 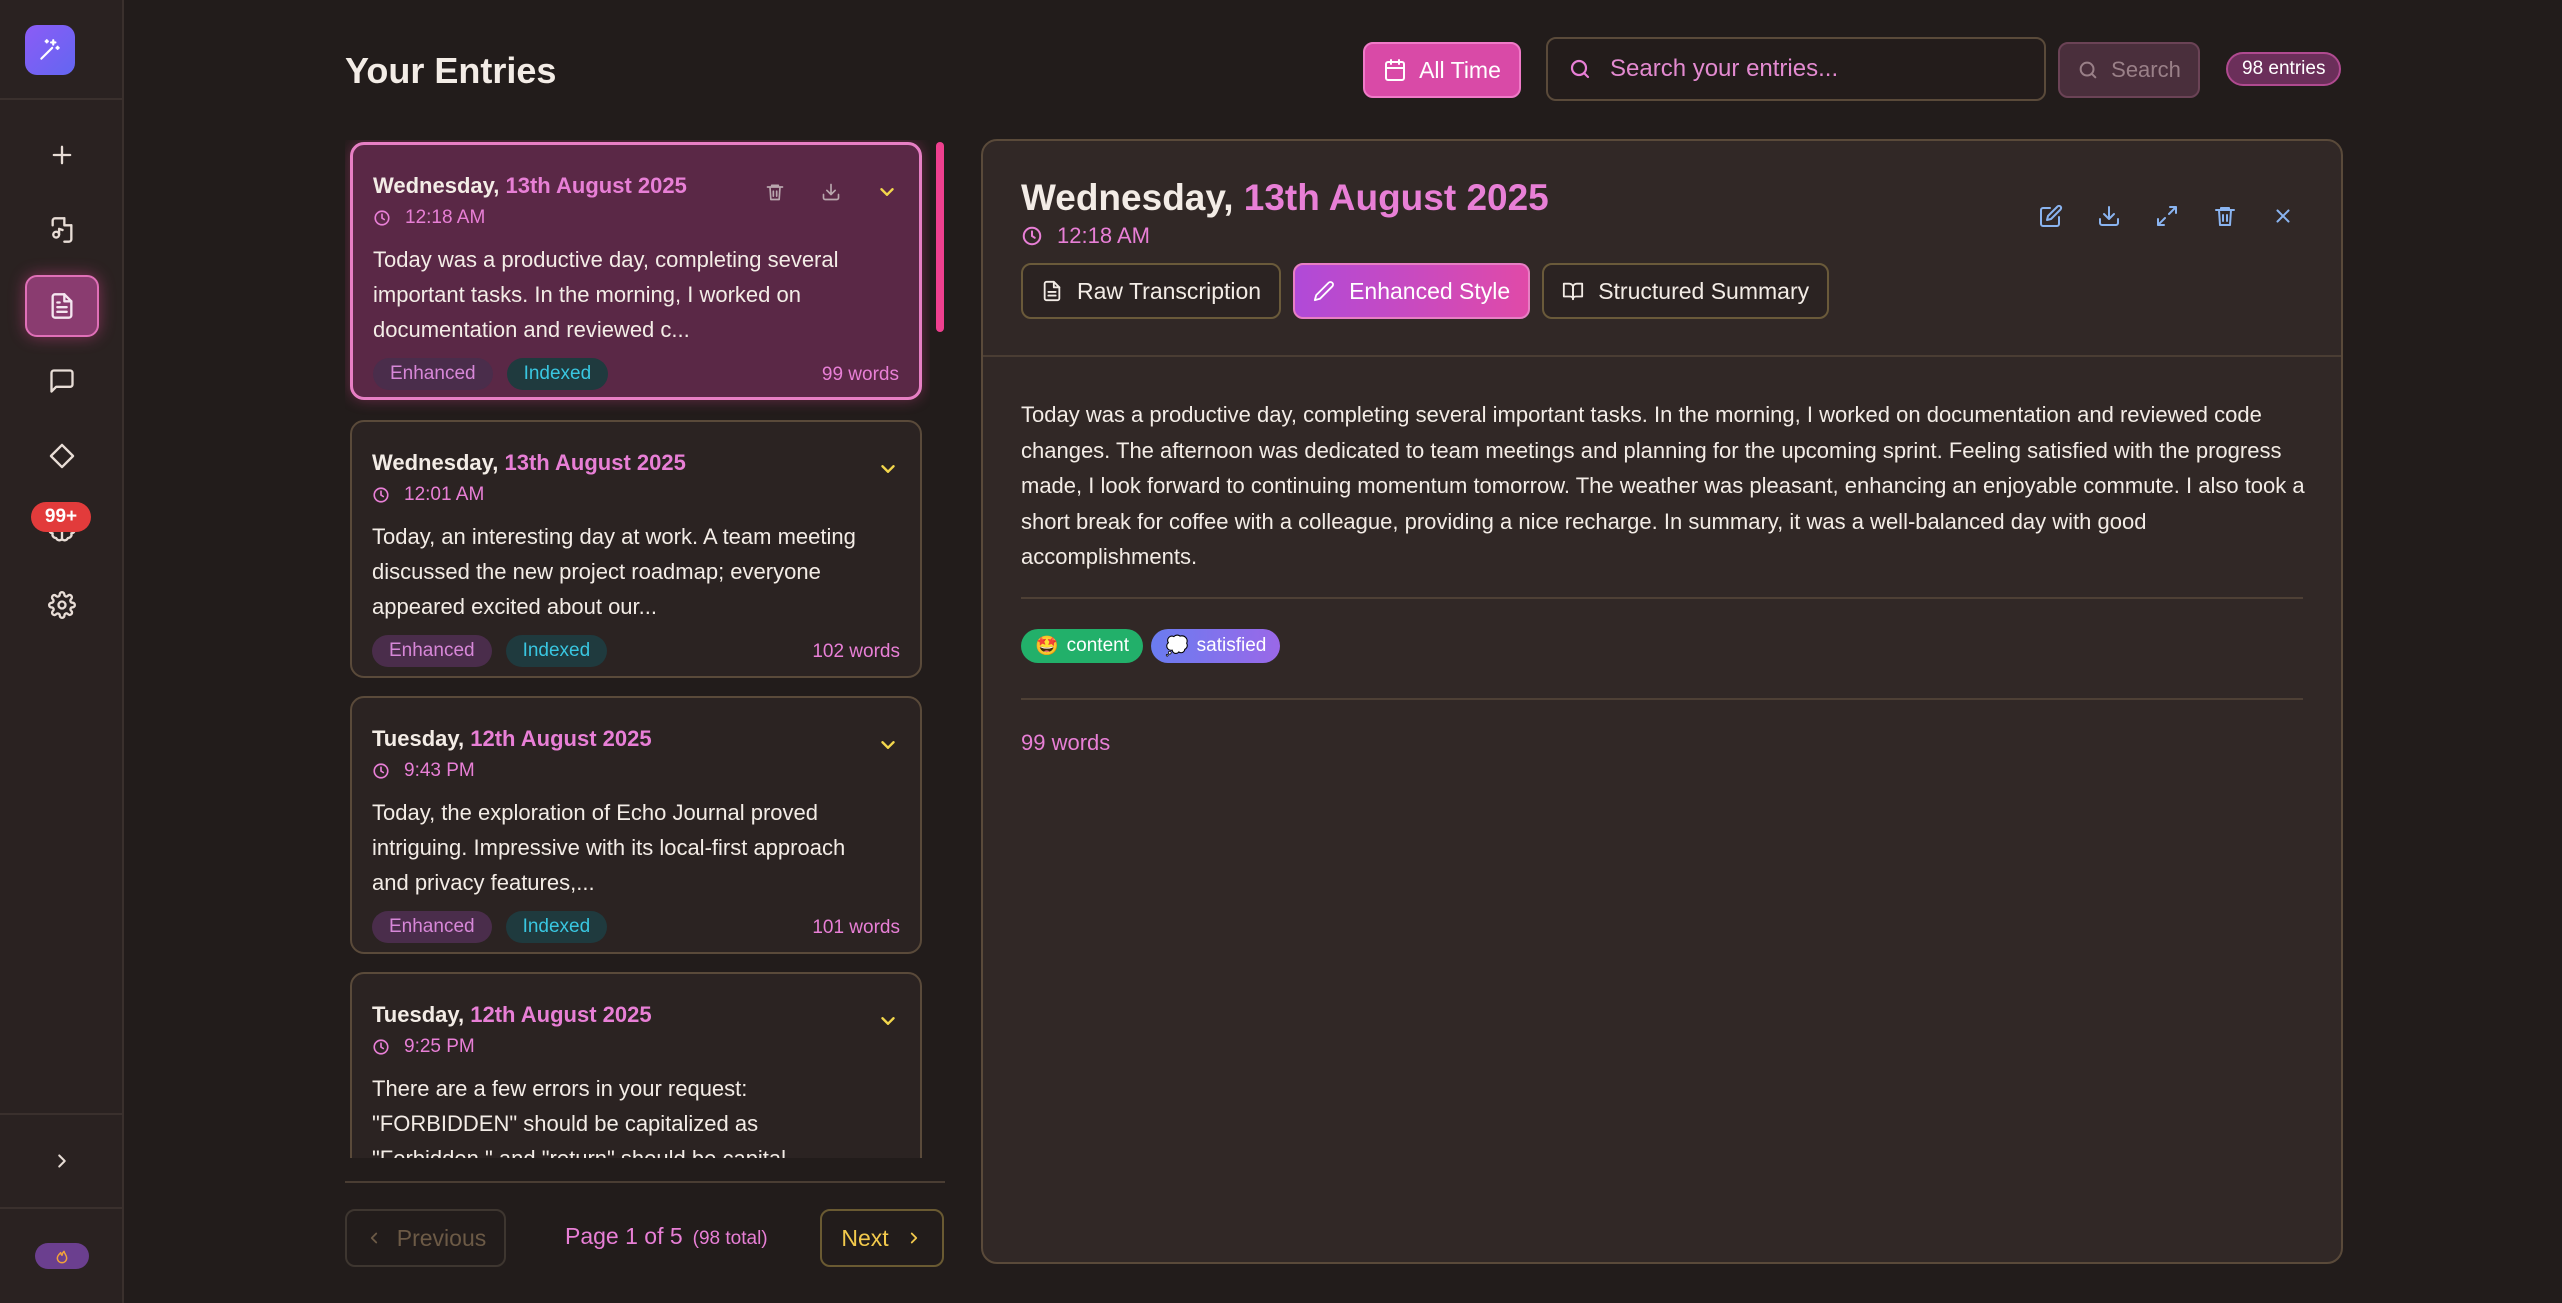 I want to click on page-title: Your Entries, so click(x=451, y=70).